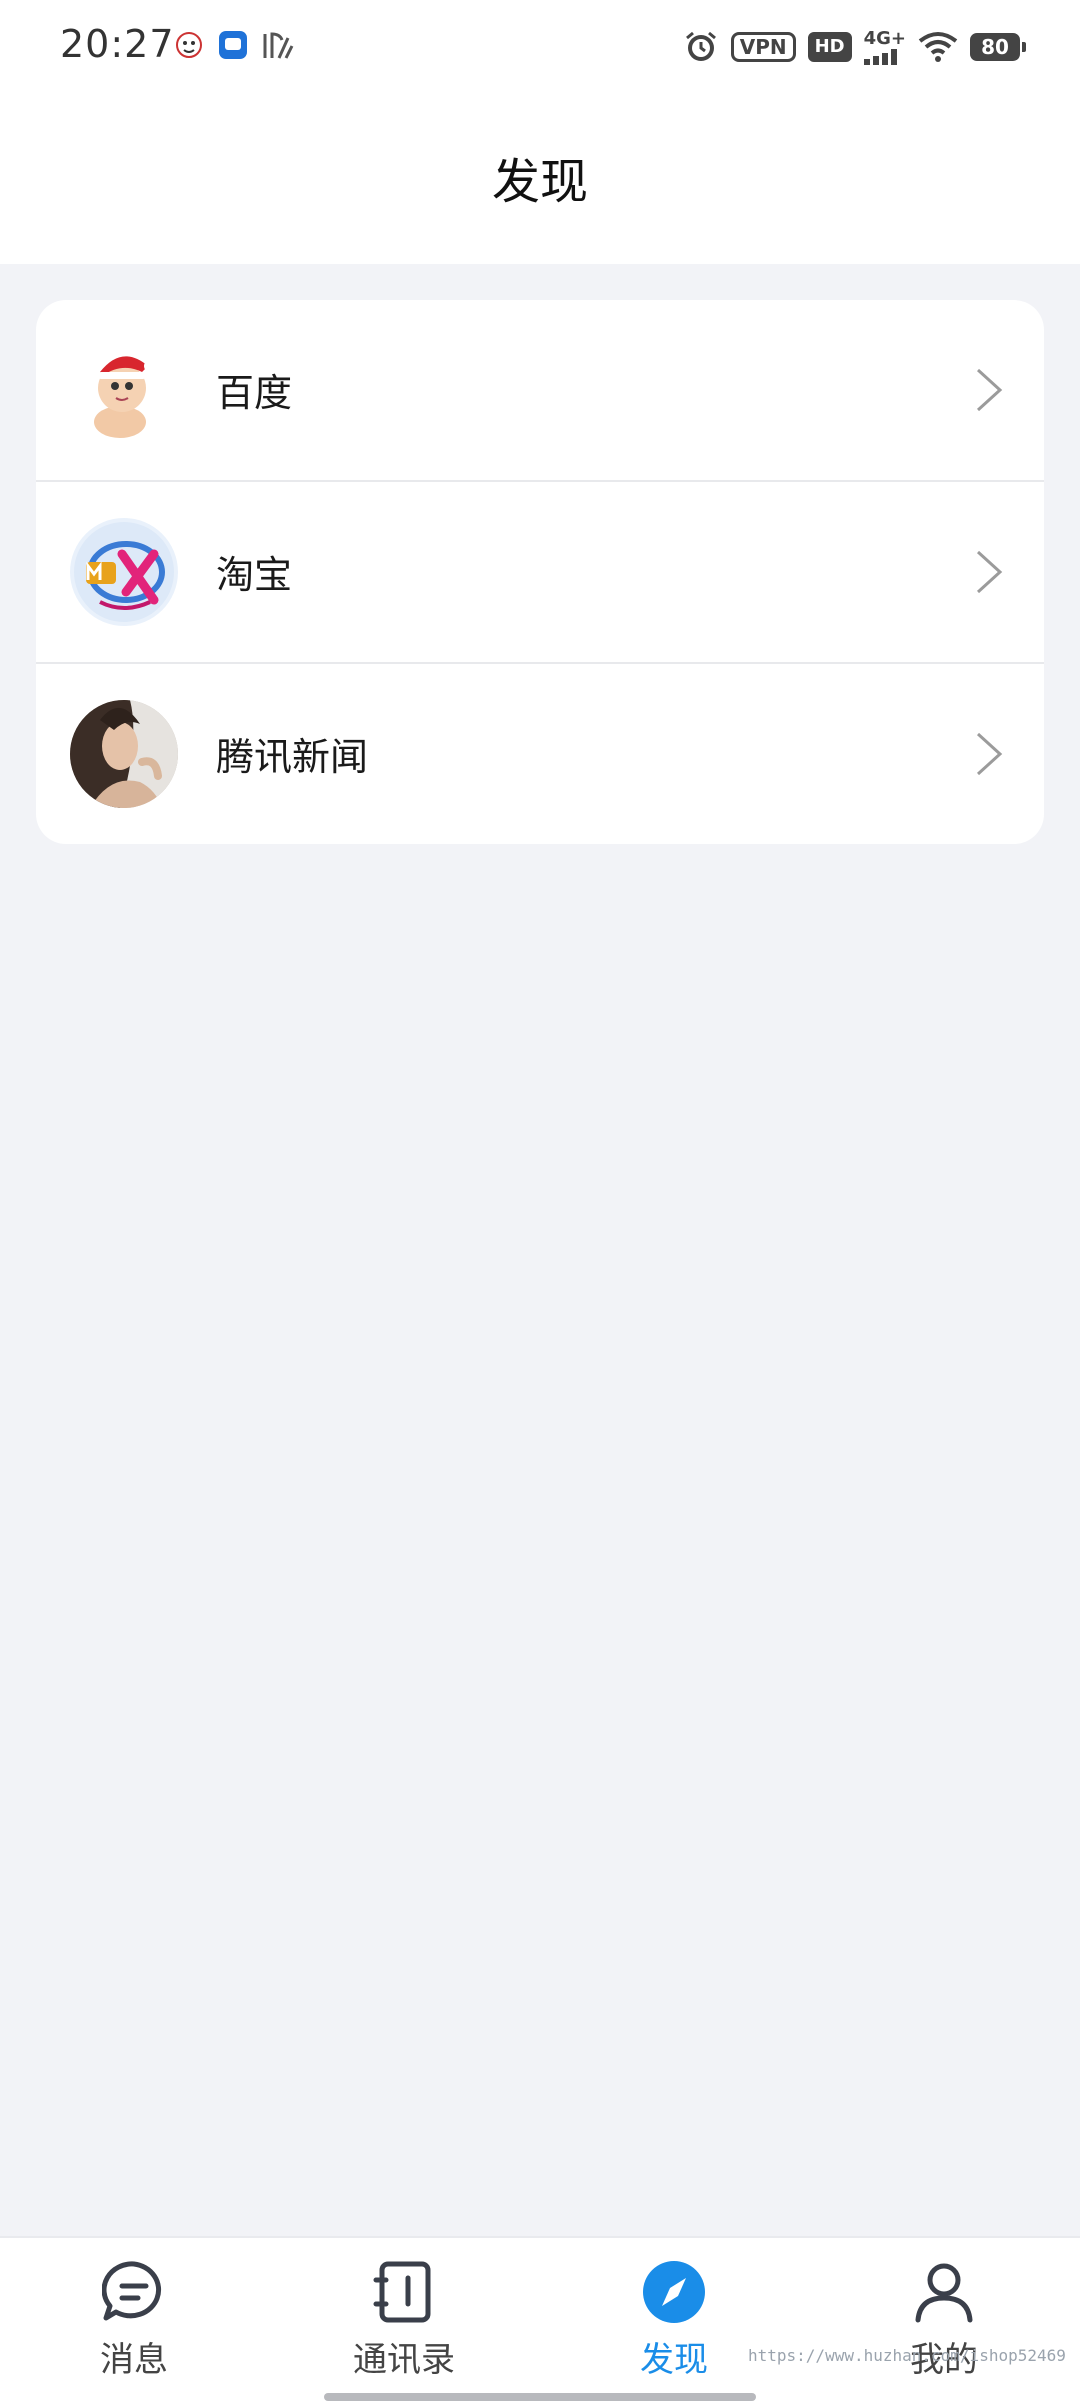 Image resolution: width=1080 pixels, height=2404 pixels. What do you see at coordinates (944, 2325) in the screenshot?
I see `tab-me: 我的` at bounding box center [944, 2325].